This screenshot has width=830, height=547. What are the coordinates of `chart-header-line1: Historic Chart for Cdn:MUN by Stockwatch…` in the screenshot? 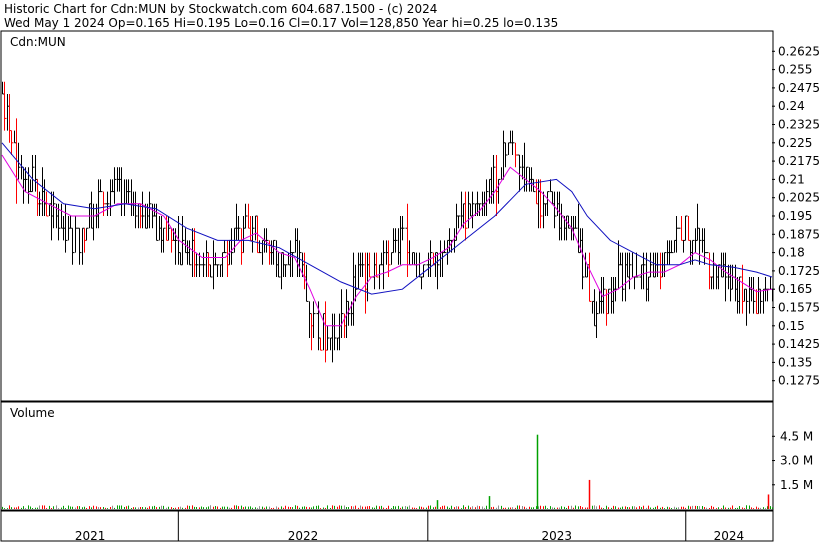 It's located at (220, 9).